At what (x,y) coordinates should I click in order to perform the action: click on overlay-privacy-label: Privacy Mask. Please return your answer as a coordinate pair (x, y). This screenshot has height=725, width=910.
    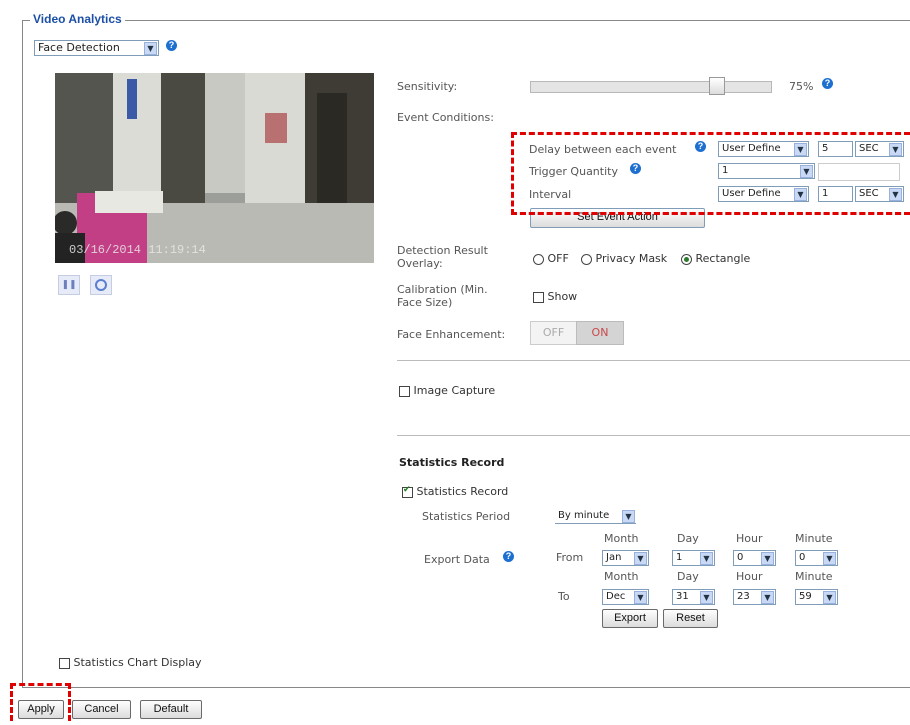
    Looking at the image, I should click on (631, 258).